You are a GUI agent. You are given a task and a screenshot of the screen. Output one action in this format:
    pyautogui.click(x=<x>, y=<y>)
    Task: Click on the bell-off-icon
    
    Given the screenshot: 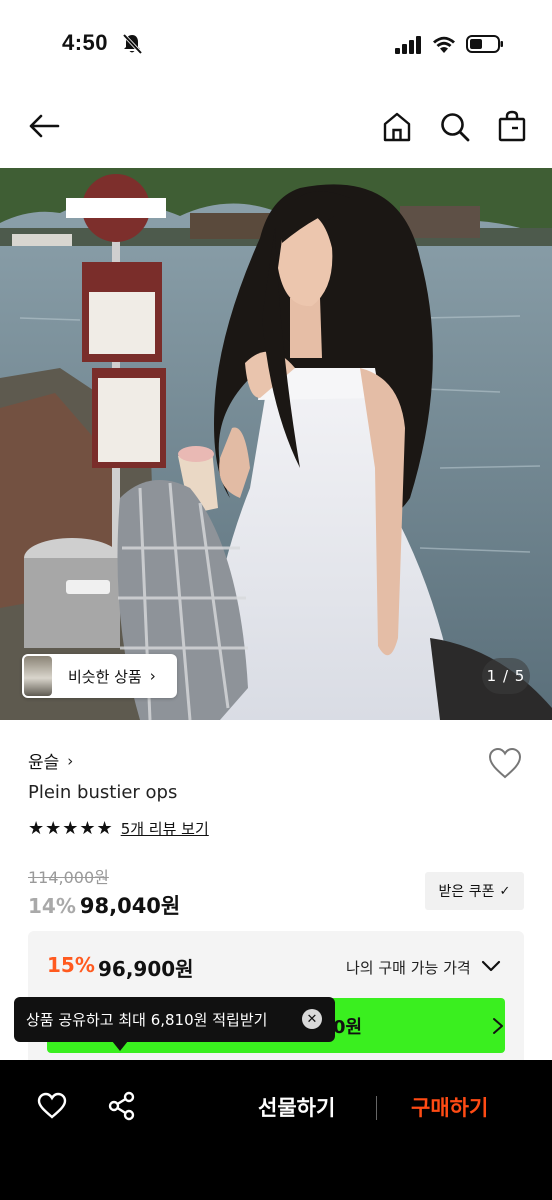 What is the action you would take?
    pyautogui.click(x=132, y=44)
    